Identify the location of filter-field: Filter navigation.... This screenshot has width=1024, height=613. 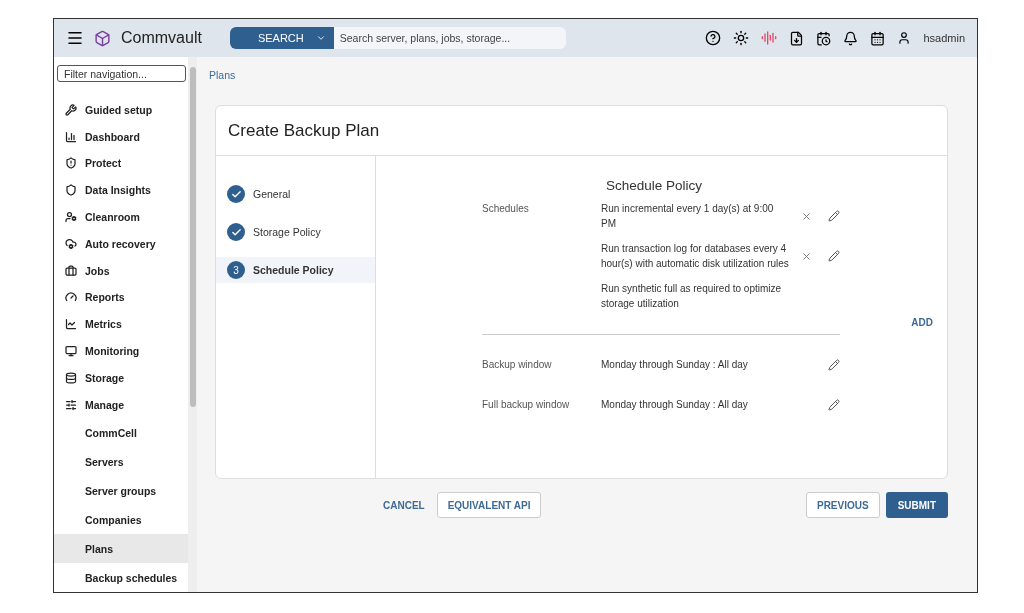
(121, 74).